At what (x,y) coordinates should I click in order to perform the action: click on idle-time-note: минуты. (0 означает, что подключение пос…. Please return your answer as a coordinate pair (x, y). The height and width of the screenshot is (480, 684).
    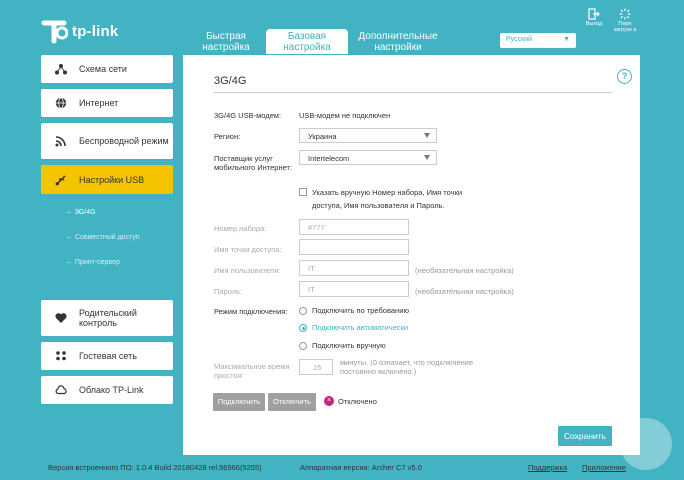
    Looking at the image, I should click on (407, 367).